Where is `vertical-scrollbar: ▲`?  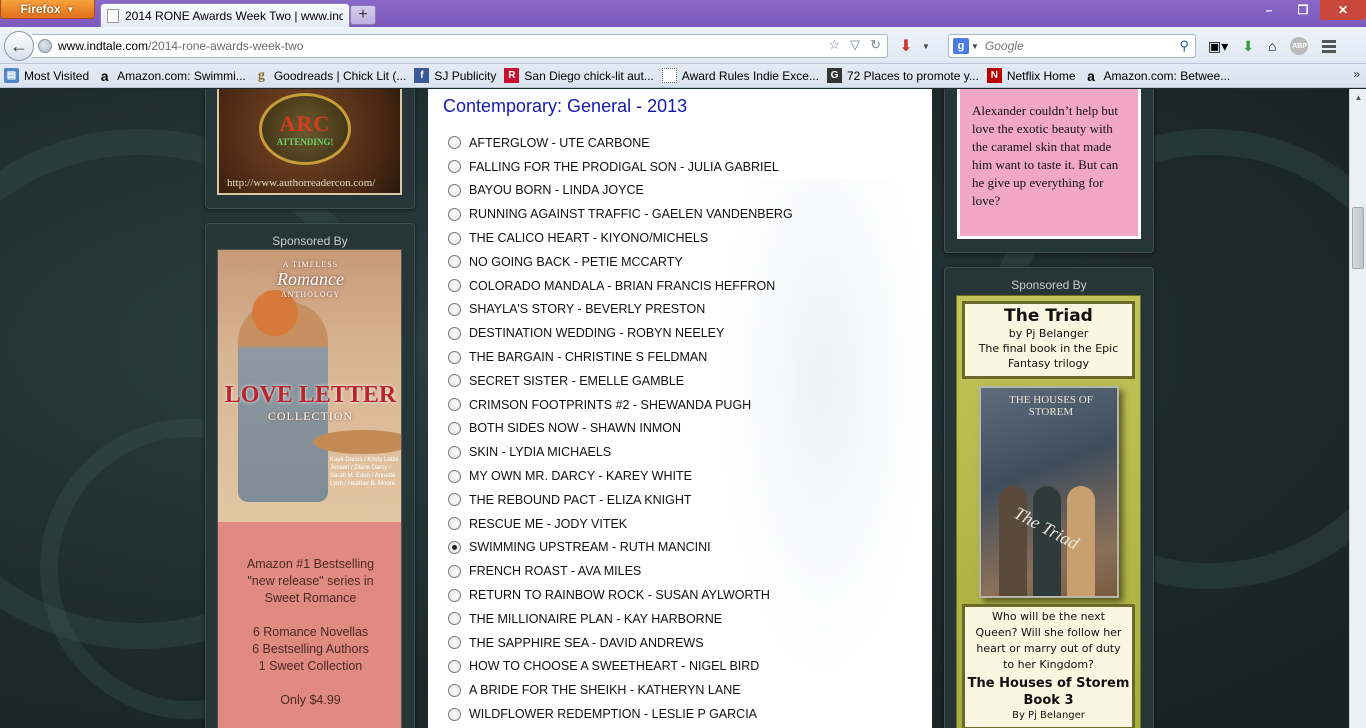 vertical-scrollbar: ▲ is located at coordinates (1357, 408).